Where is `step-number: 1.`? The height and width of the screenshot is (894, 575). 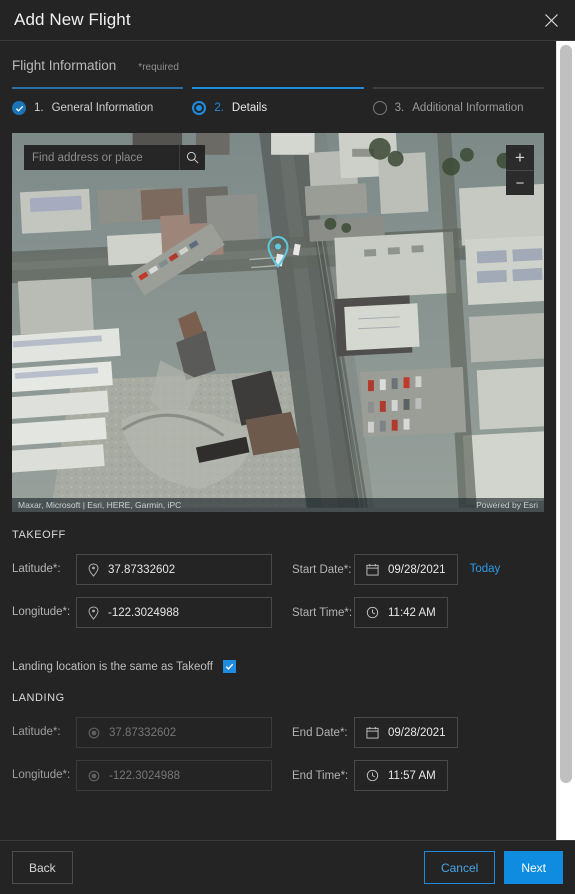
step-number: 1. is located at coordinates (39, 108).